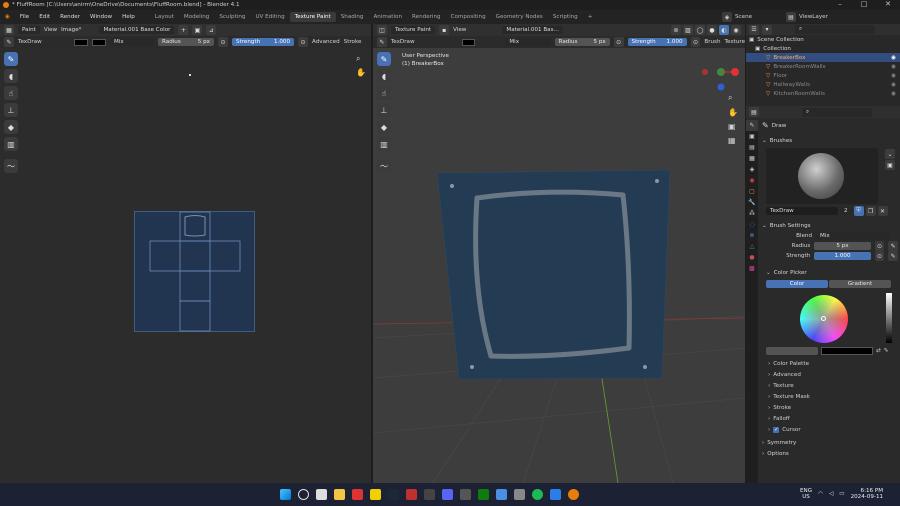 This screenshot has width=900, height=506. Describe the element at coordinates (830, 272) in the screenshot. I see `color-picker-header: ⌄ Color Picker` at that location.